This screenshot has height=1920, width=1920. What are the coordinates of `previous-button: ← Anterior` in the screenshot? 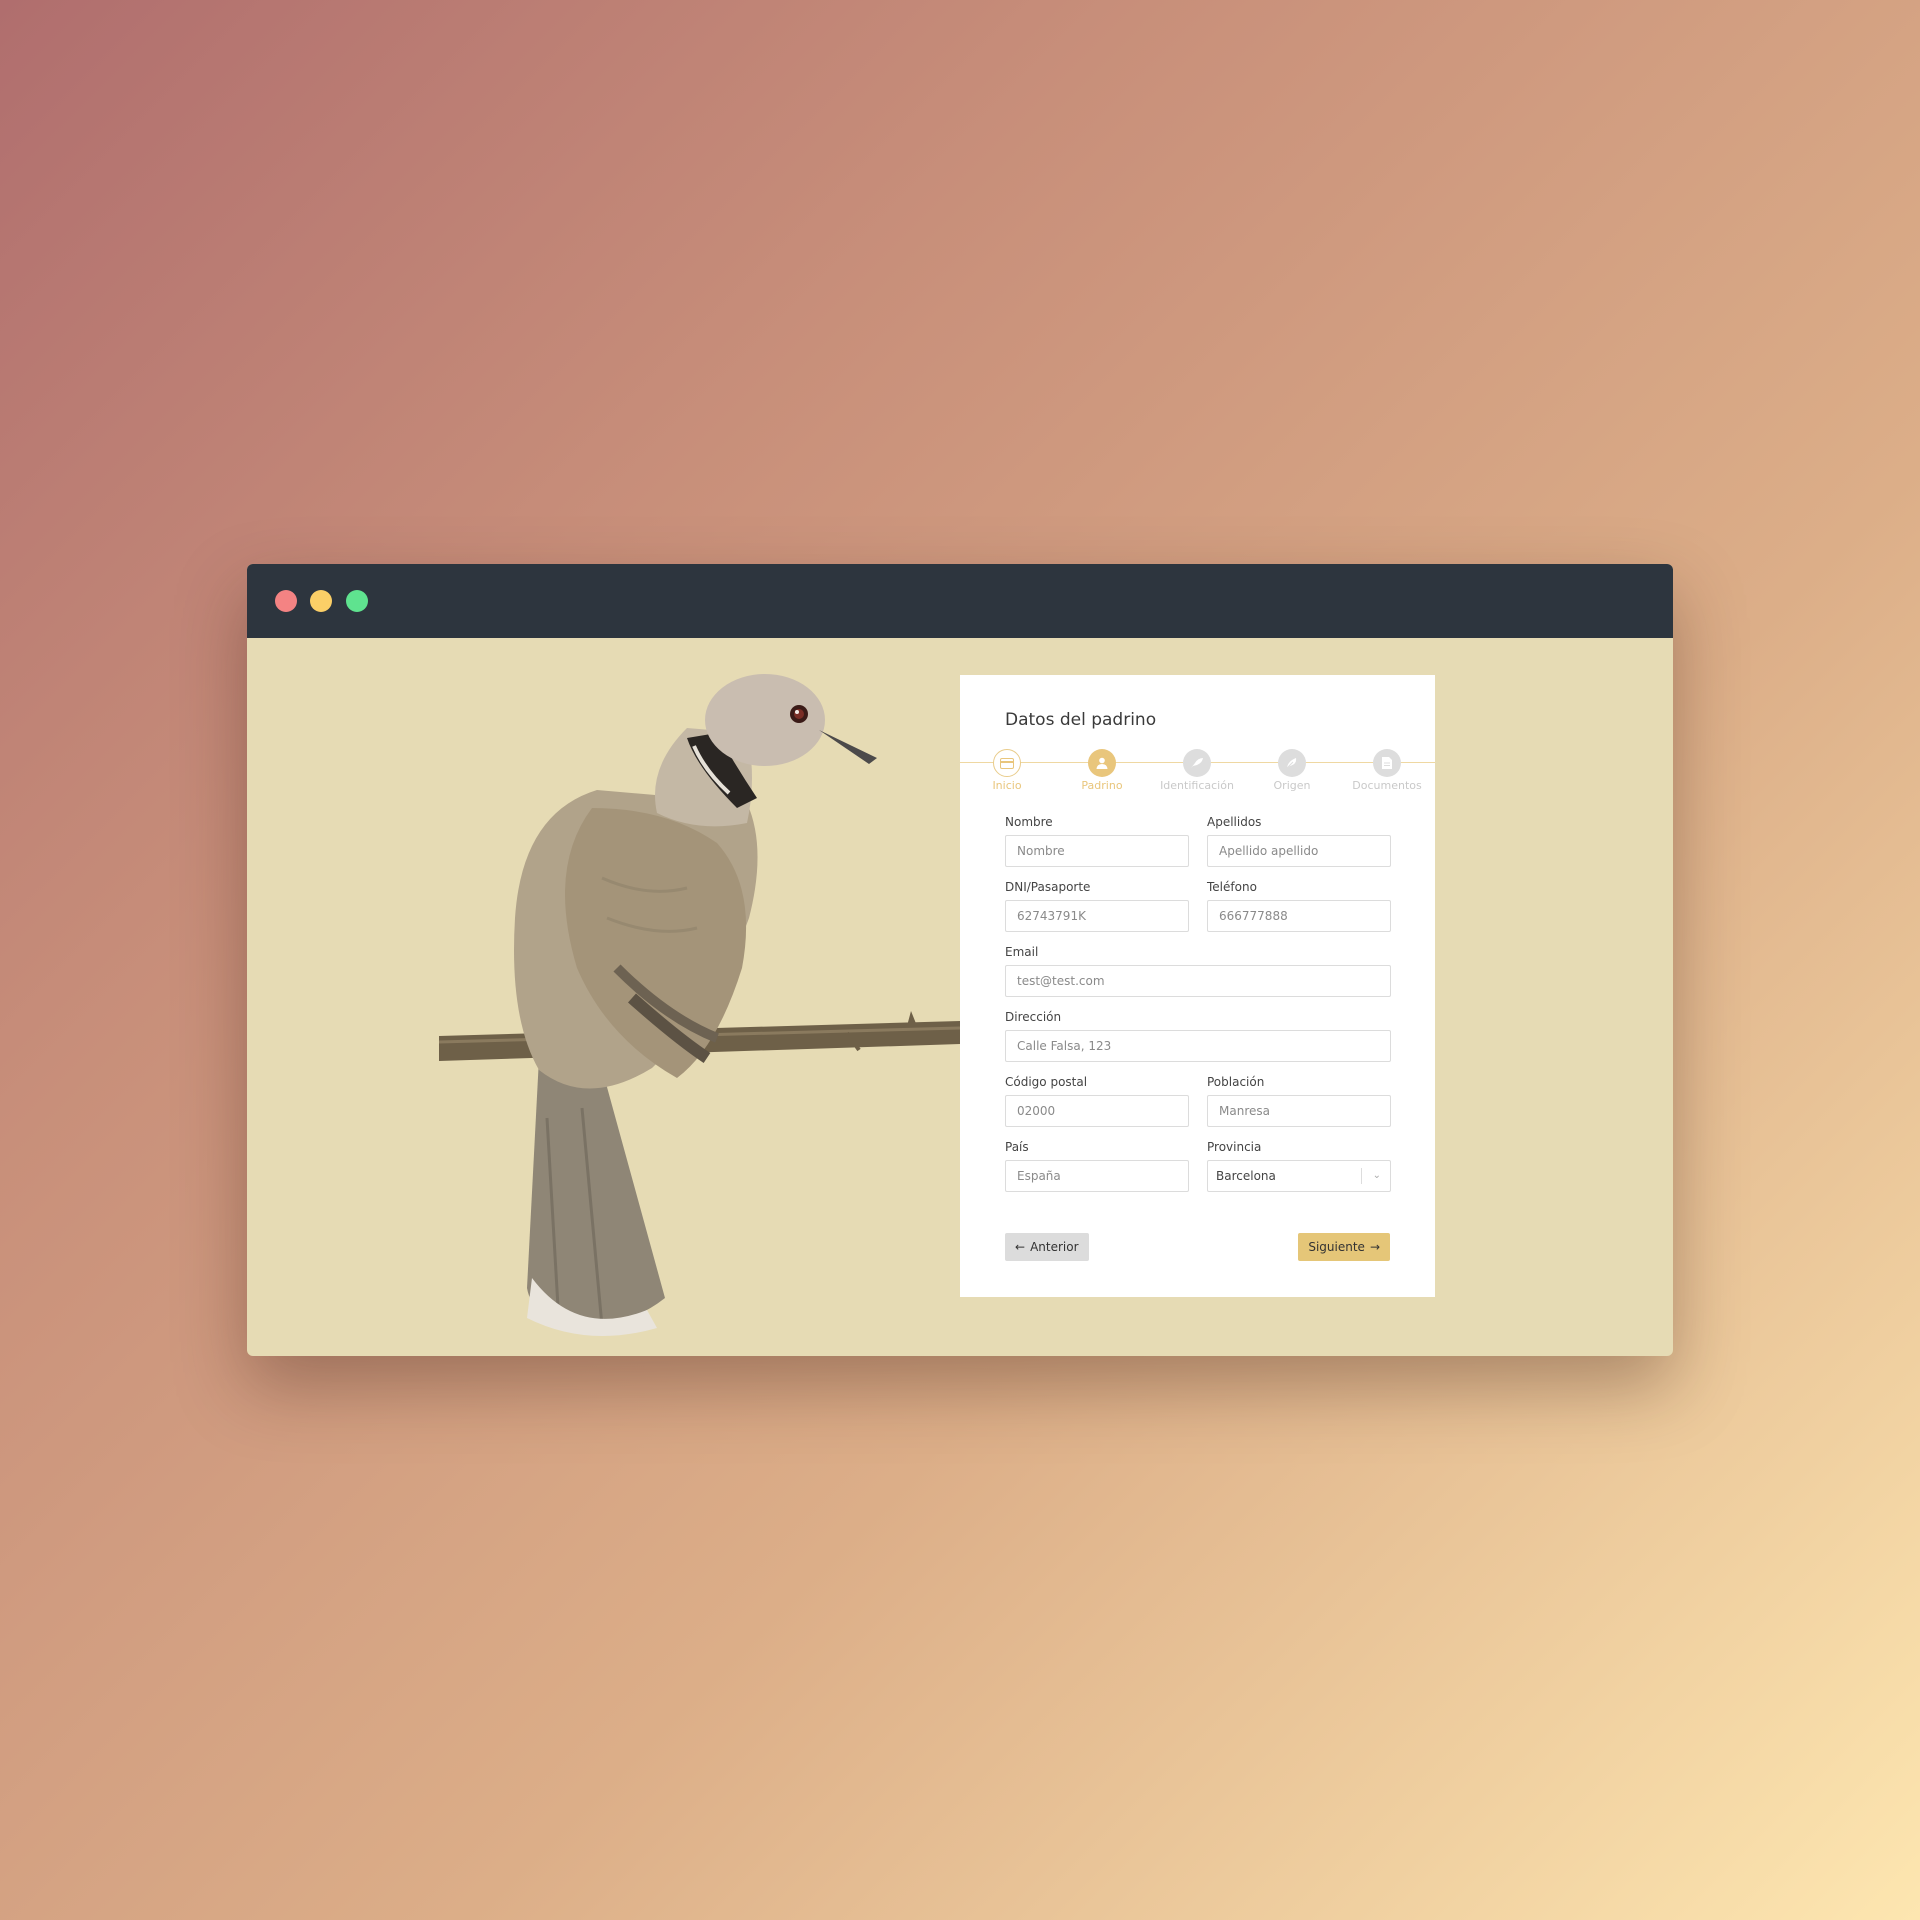 It's located at (1047, 1247).